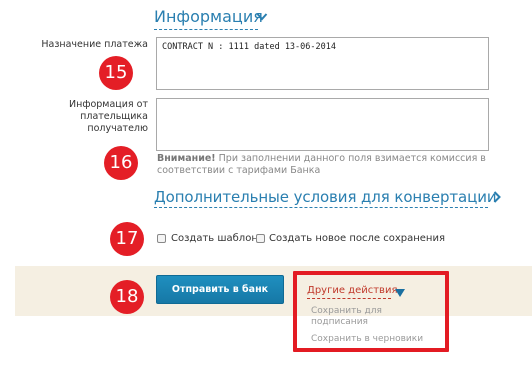 Image resolution: width=532 pixels, height=366 pixels. What do you see at coordinates (357, 238) in the screenshot?
I see `create-new-after-save-label: Создать новое после сохранения` at bounding box center [357, 238].